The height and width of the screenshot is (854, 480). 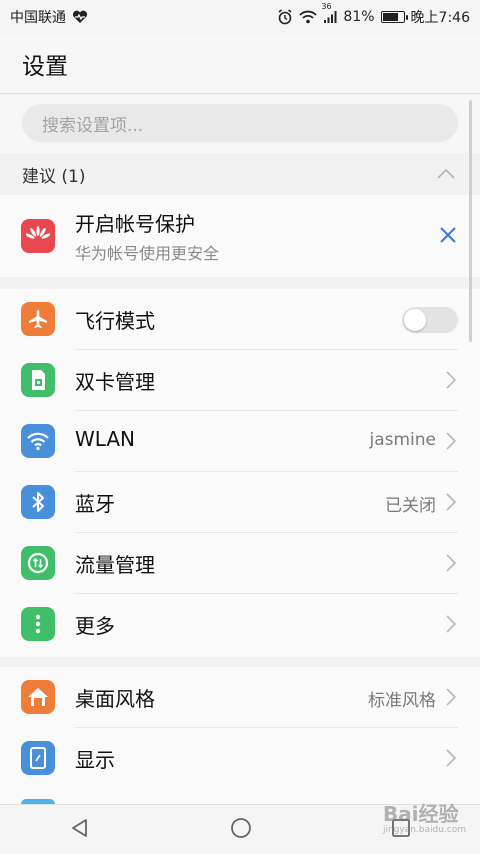 I want to click on alarm-icon, so click(x=285, y=17).